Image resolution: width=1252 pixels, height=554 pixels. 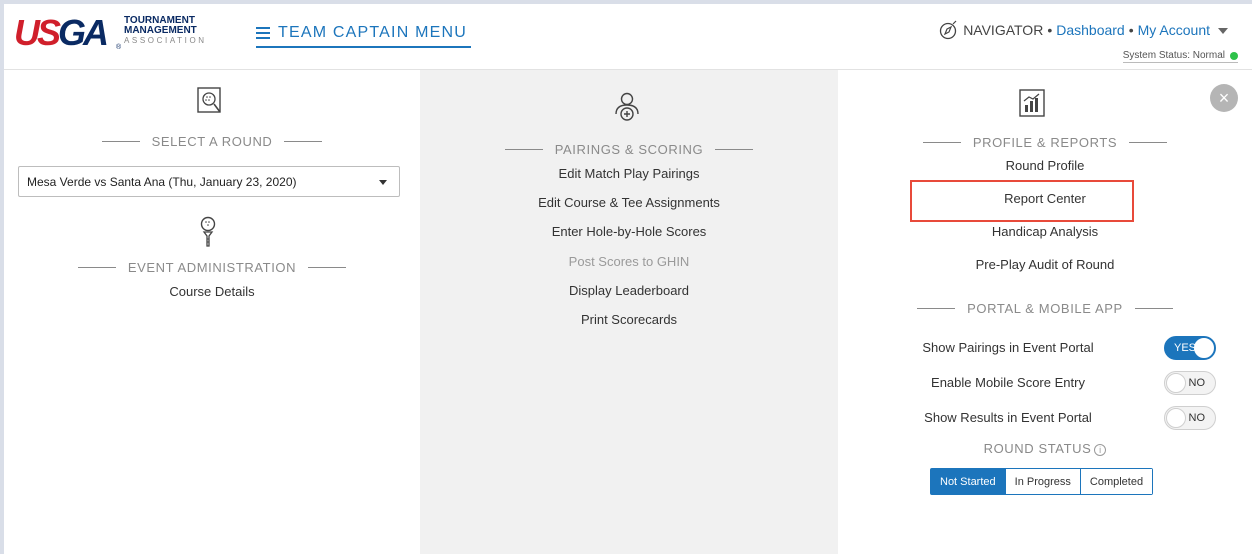 I want to click on close-button: ×, so click(x=1224, y=98).